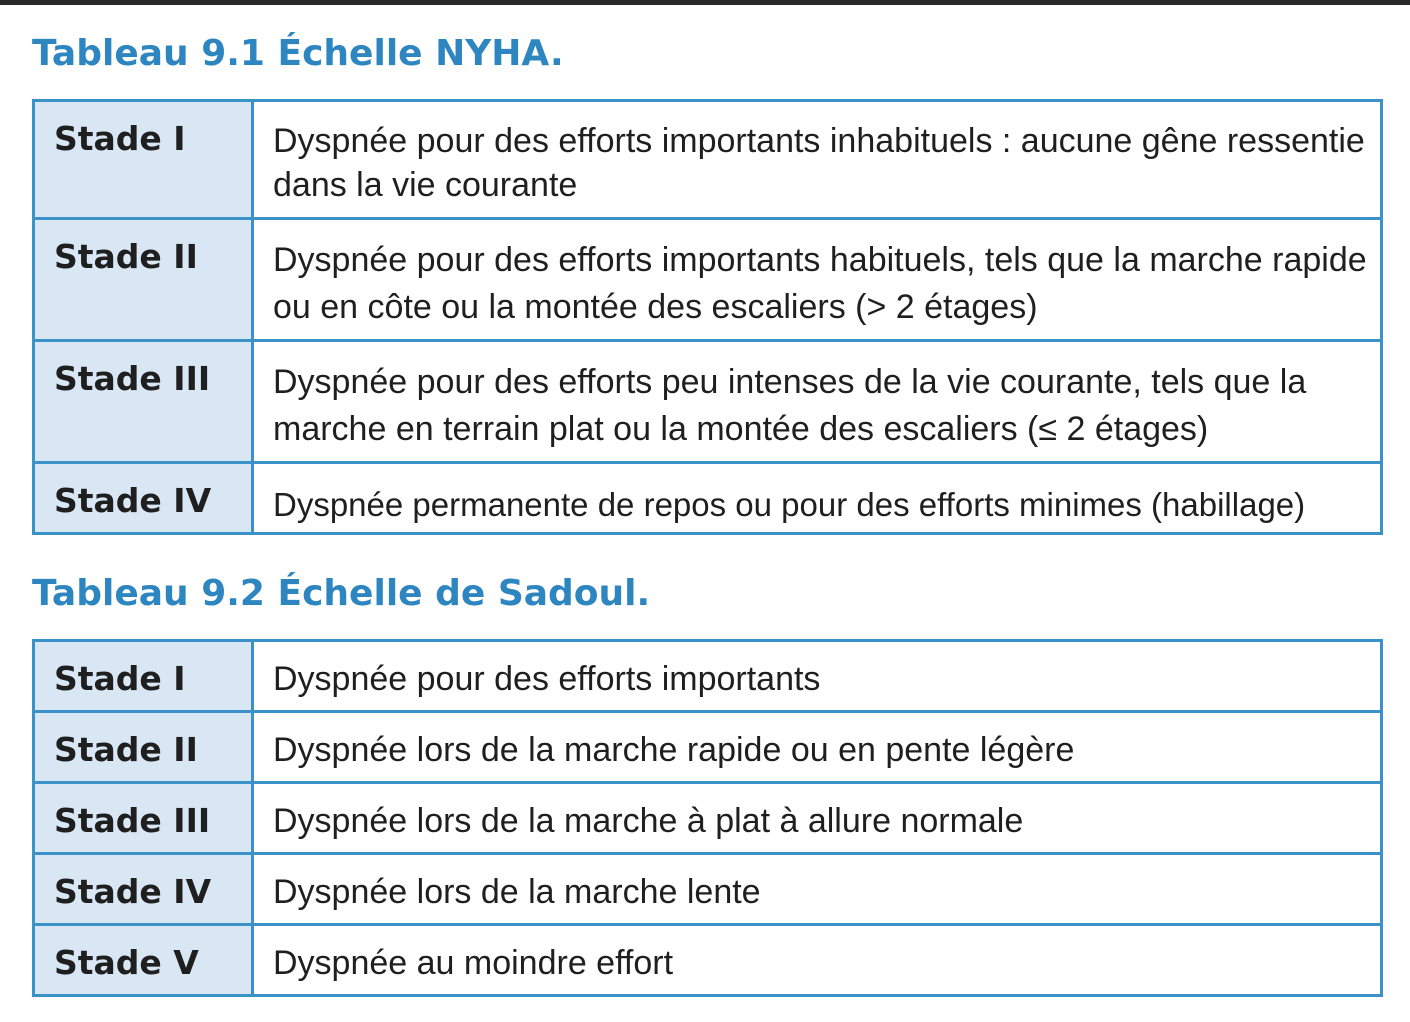 The width and height of the screenshot is (1410, 1022). I want to click on sadoul-stage-label: Stade V, so click(143, 960).